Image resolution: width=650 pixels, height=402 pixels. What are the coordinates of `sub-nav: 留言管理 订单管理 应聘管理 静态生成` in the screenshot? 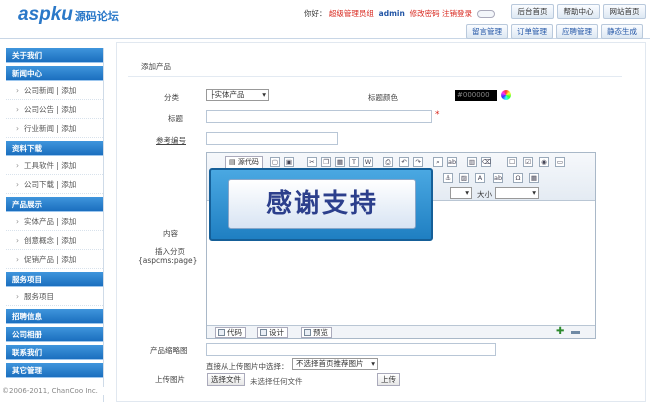 It's located at (554, 31).